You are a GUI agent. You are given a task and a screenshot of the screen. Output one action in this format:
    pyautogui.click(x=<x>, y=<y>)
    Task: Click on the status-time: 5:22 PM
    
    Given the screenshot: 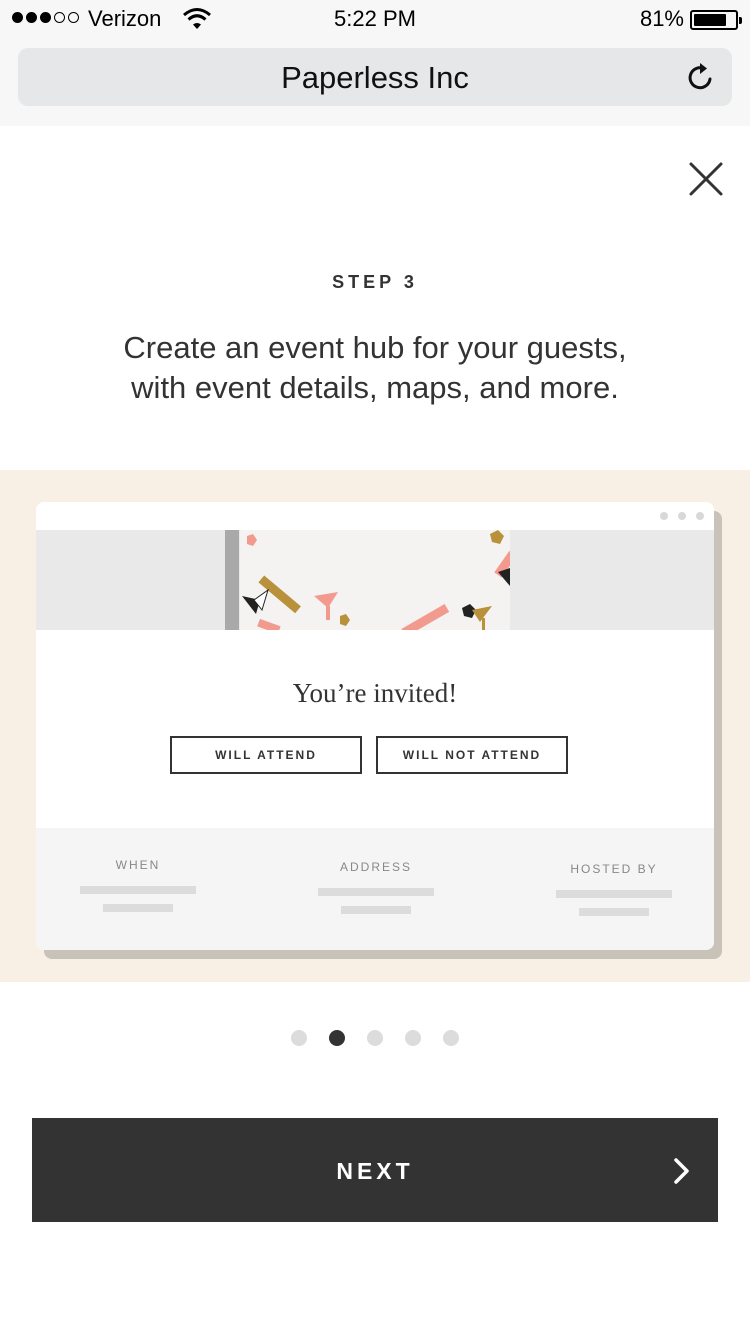 What is the action you would take?
    pyautogui.click(x=375, y=18)
    